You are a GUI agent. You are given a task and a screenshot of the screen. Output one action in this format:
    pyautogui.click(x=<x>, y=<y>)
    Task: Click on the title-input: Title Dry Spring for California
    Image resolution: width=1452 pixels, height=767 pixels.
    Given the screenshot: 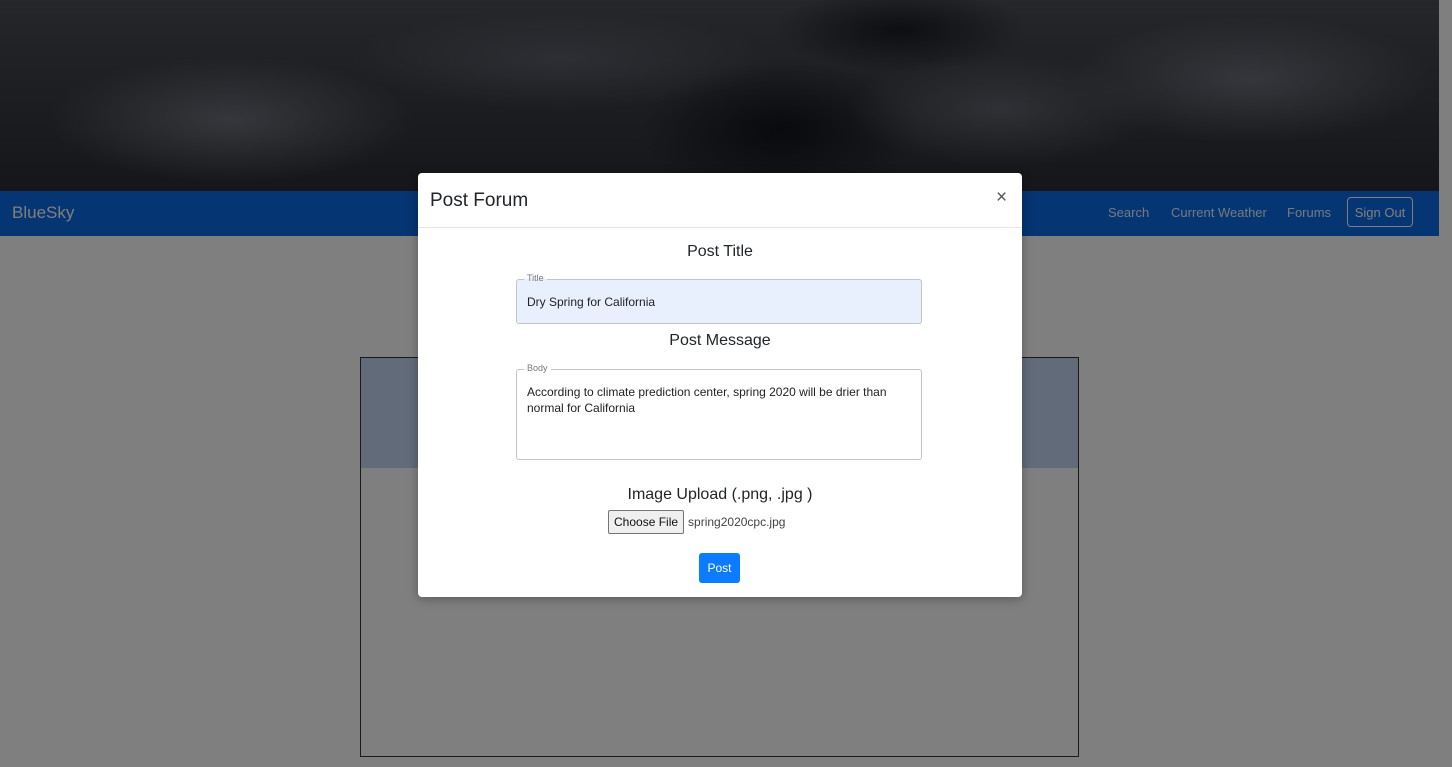 What is the action you would take?
    pyautogui.click(x=719, y=298)
    